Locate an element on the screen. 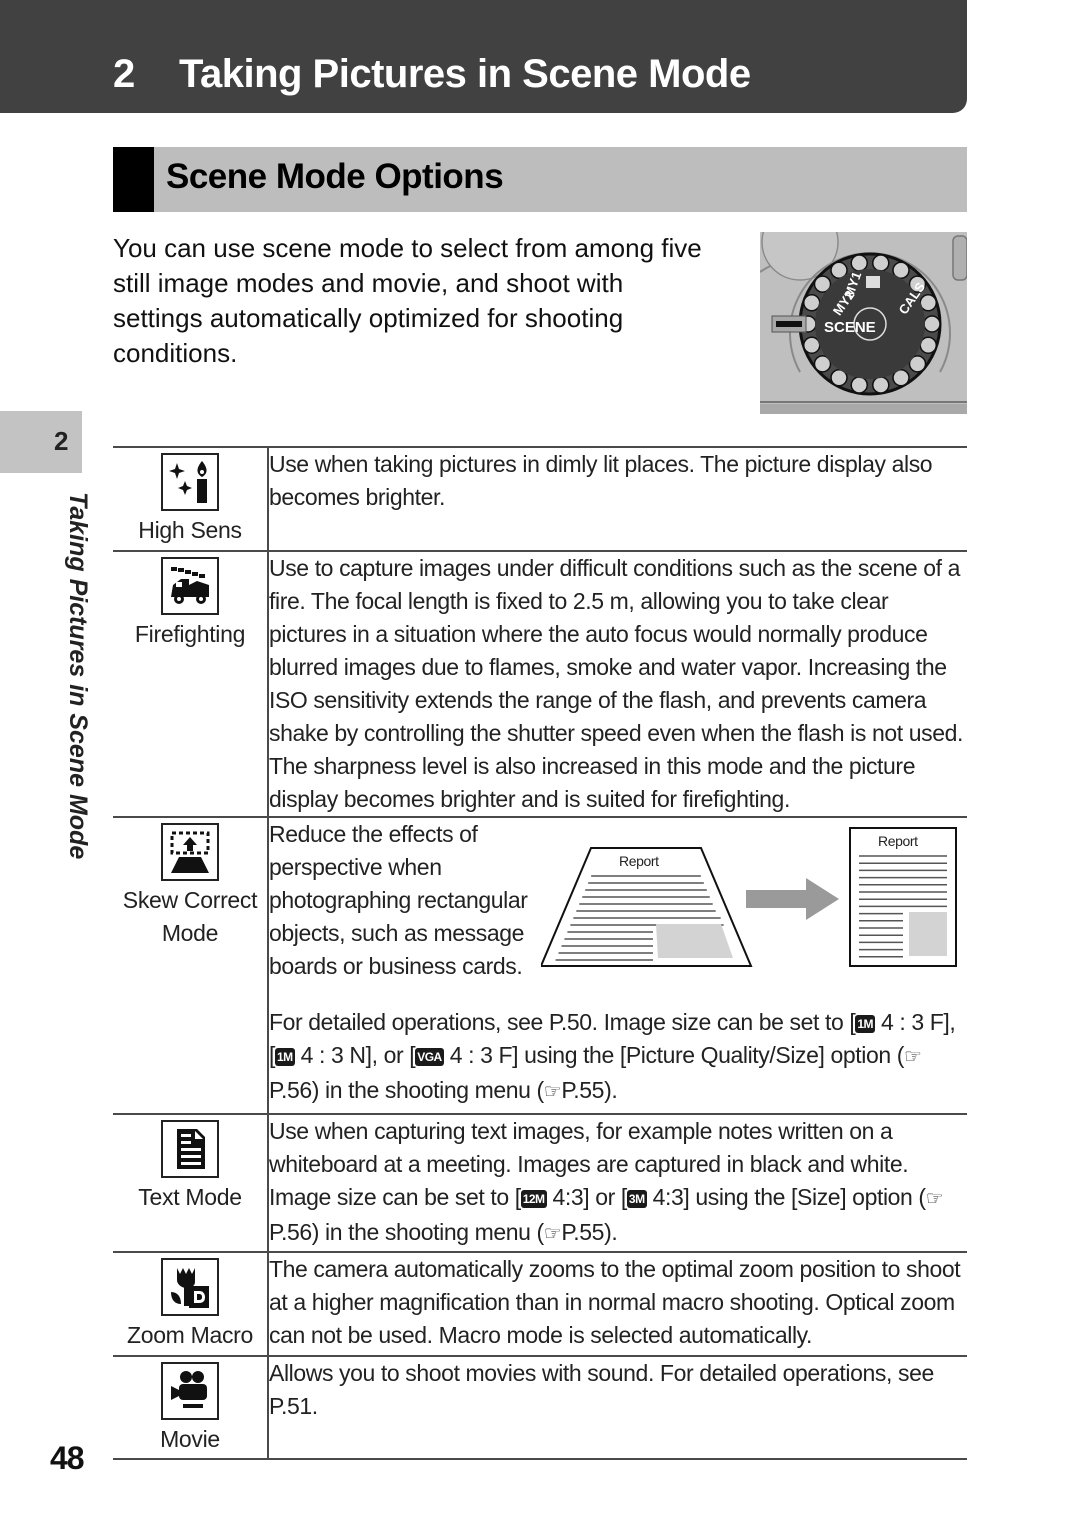 This screenshot has width=1080, height=1522. size-3m-icon: 3M is located at coordinates (636, 1199).